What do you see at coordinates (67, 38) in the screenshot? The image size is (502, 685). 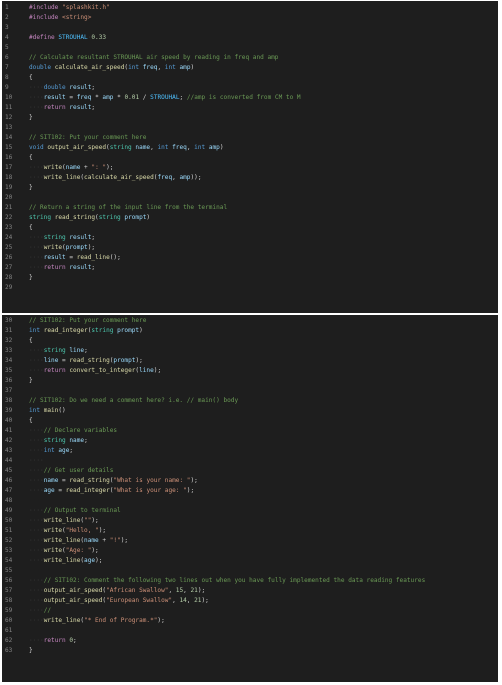 I see `code-text: #define STROUHAL·0.33` at bounding box center [67, 38].